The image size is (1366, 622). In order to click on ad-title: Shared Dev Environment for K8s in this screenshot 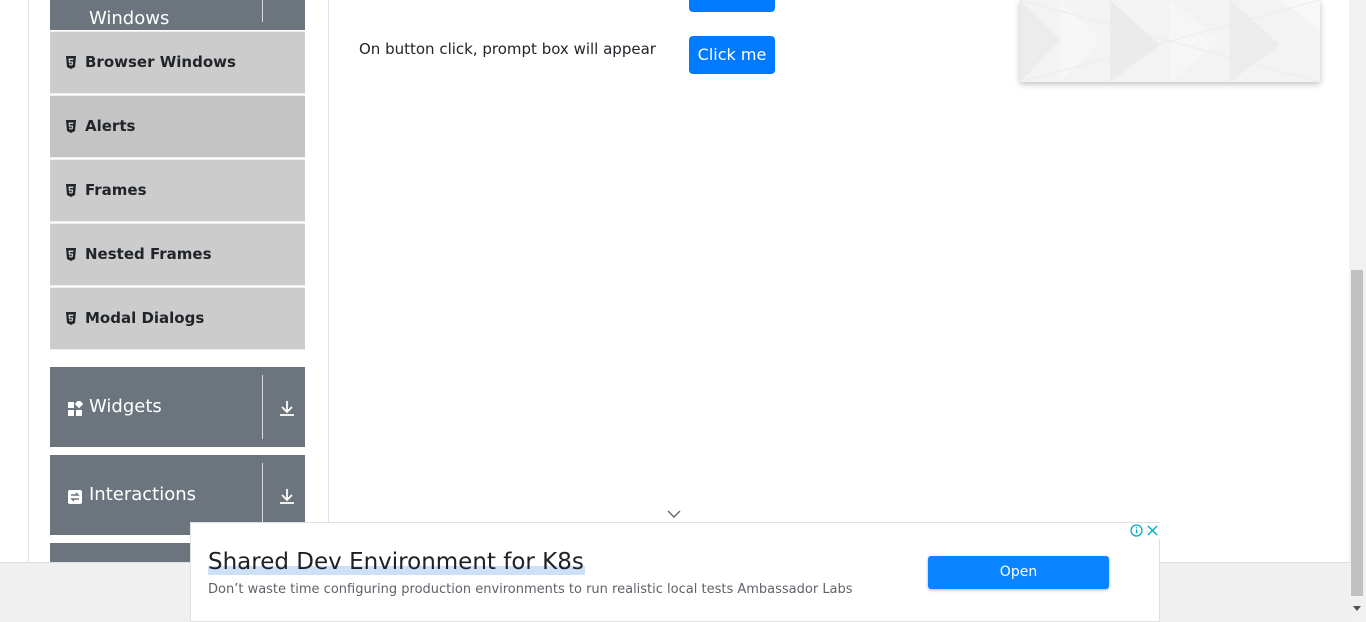, I will do `click(396, 562)`.